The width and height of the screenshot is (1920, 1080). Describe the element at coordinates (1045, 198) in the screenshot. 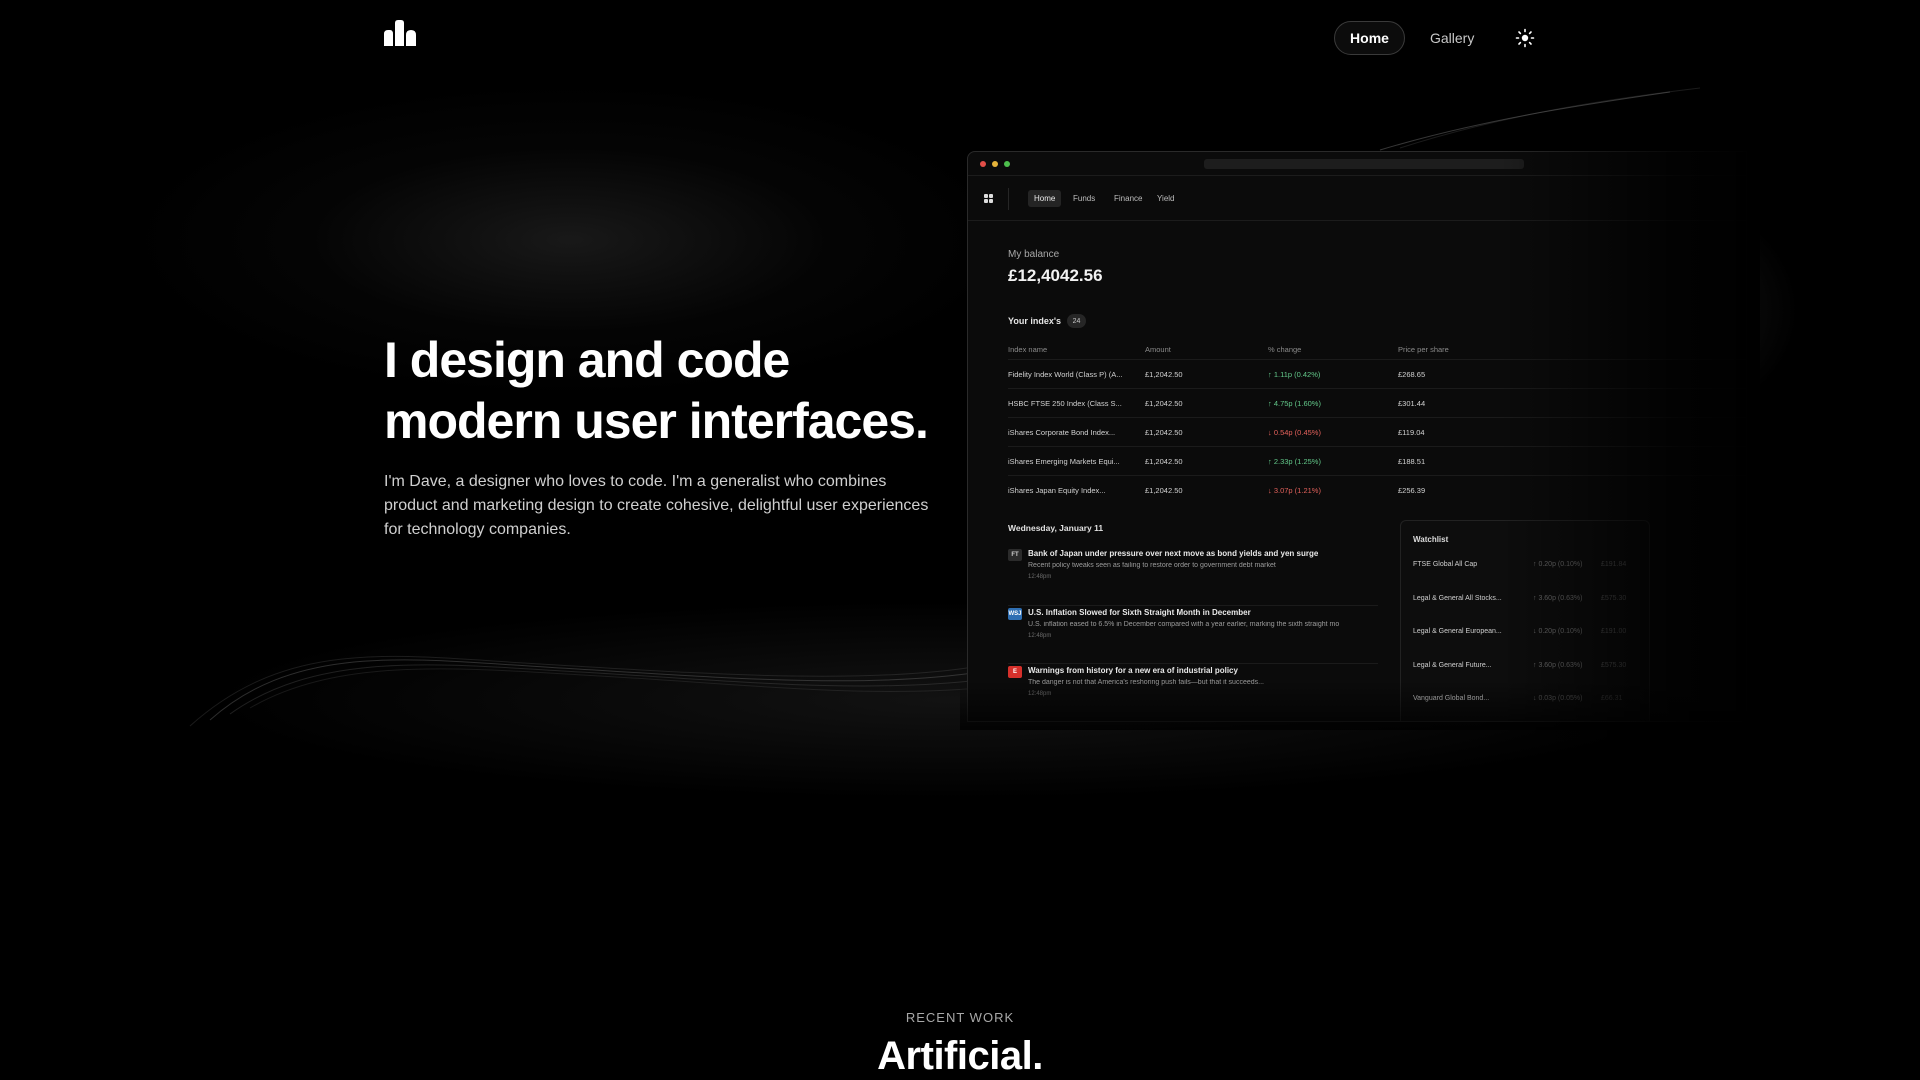

I see `mockup-tab-home: Home` at that location.